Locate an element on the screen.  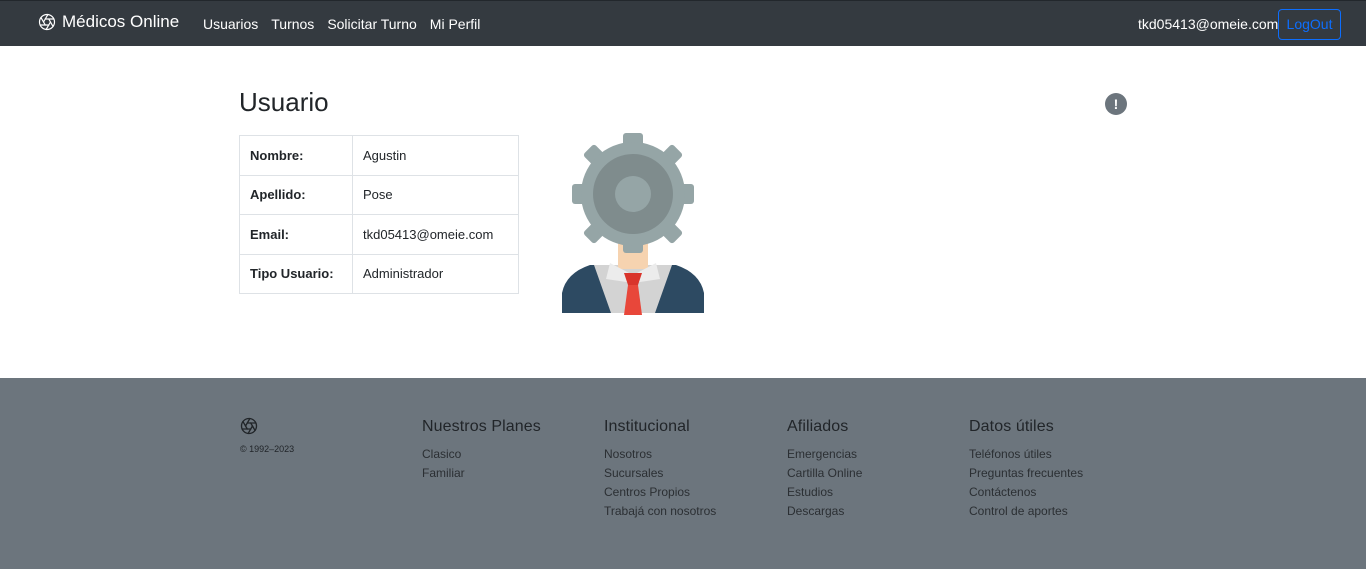
table-row: Nombre: Agustin is located at coordinates (379, 155).